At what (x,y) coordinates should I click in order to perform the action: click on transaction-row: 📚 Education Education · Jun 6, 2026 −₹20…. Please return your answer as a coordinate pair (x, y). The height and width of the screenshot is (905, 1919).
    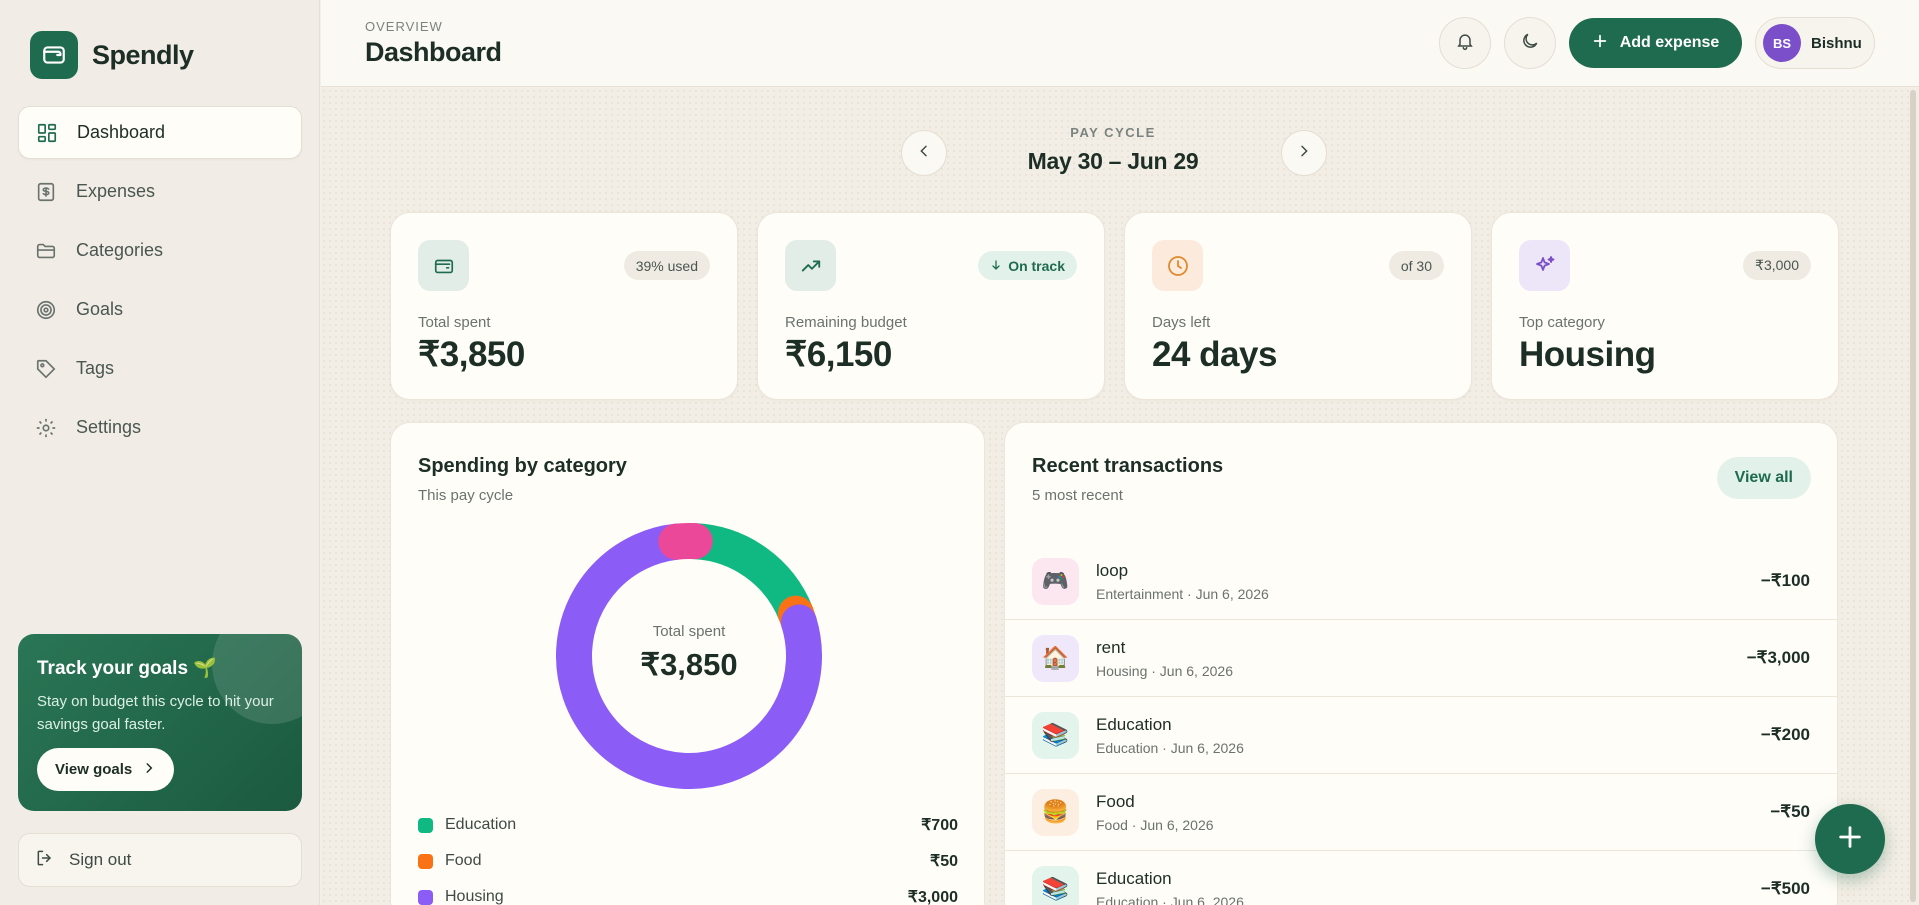
    Looking at the image, I should click on (1421, 735).